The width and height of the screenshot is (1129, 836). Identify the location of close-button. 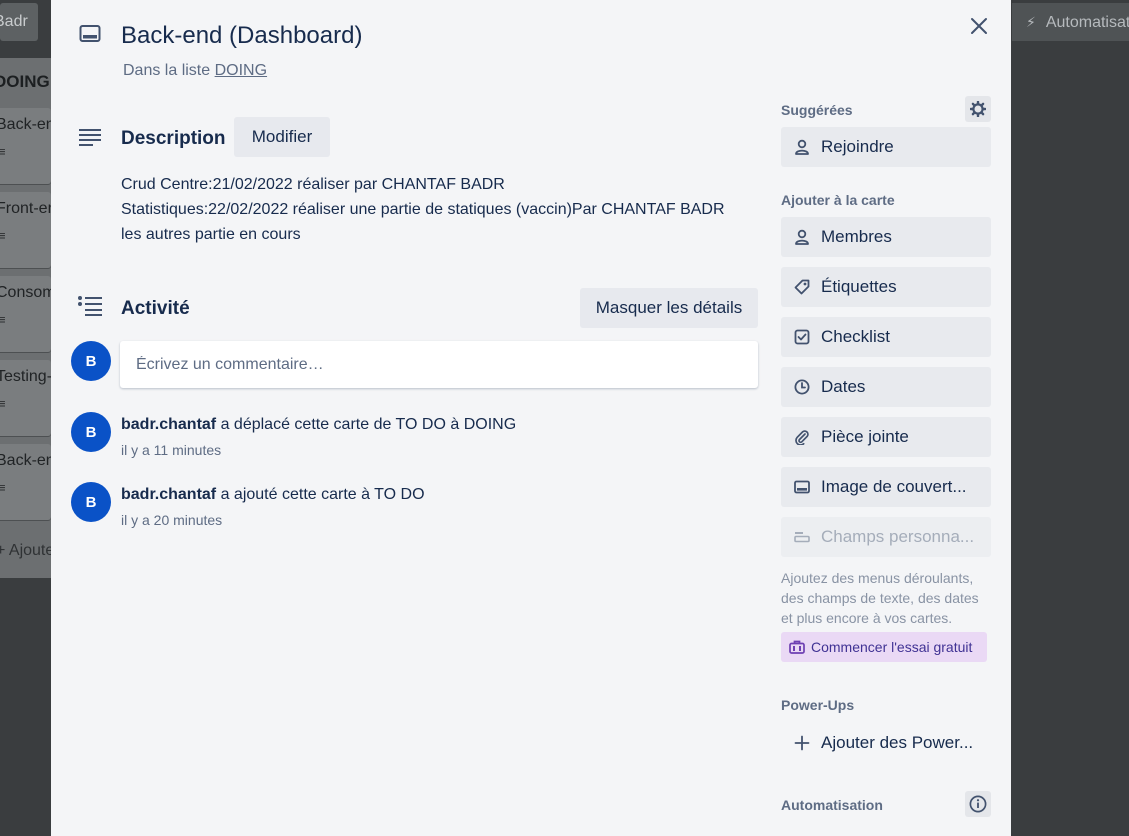
(979, 26).